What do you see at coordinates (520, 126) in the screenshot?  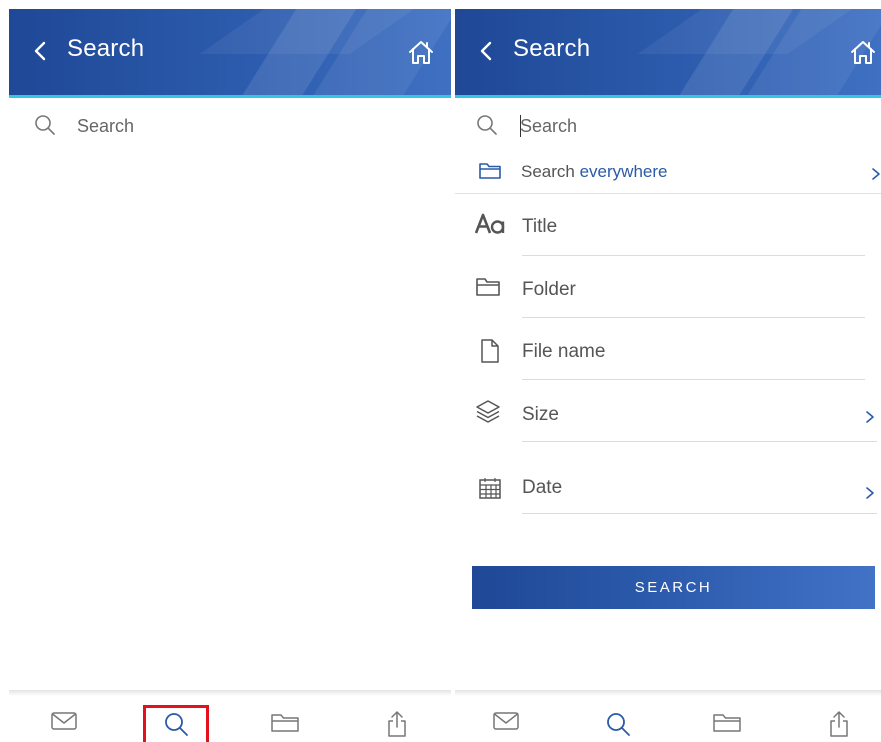 I see `text-cursor` at bounding box center [520, 126].